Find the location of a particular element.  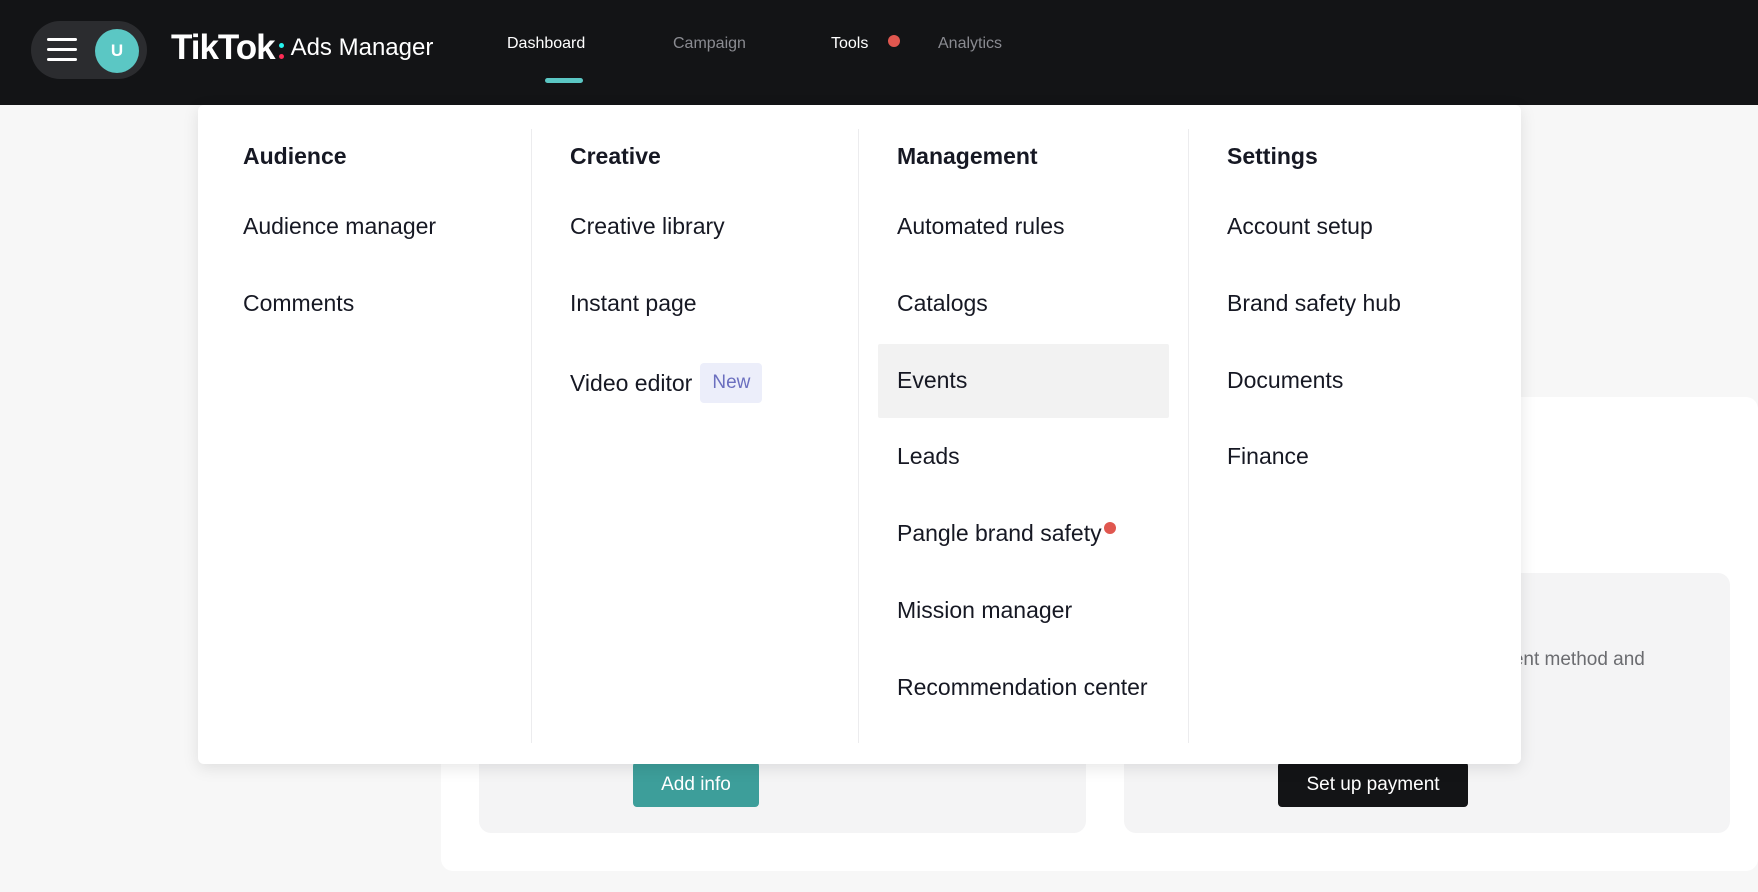

menu-item-automated-rules: Automated rules is located at coordinates (980, 226).